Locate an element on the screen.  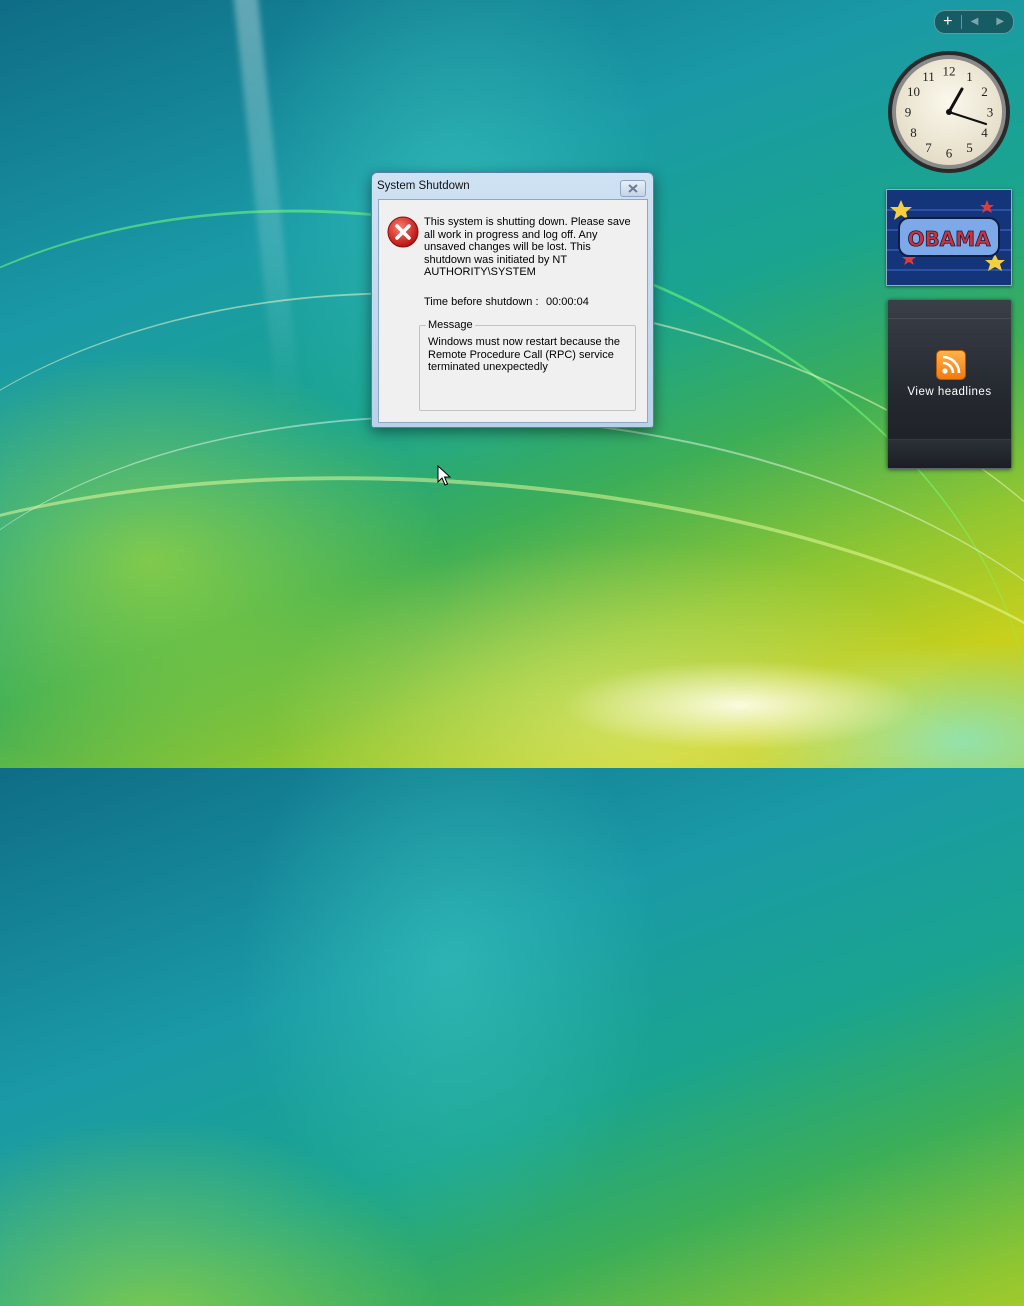
clock-numeral: 1 is located at coordinates (969, 76).